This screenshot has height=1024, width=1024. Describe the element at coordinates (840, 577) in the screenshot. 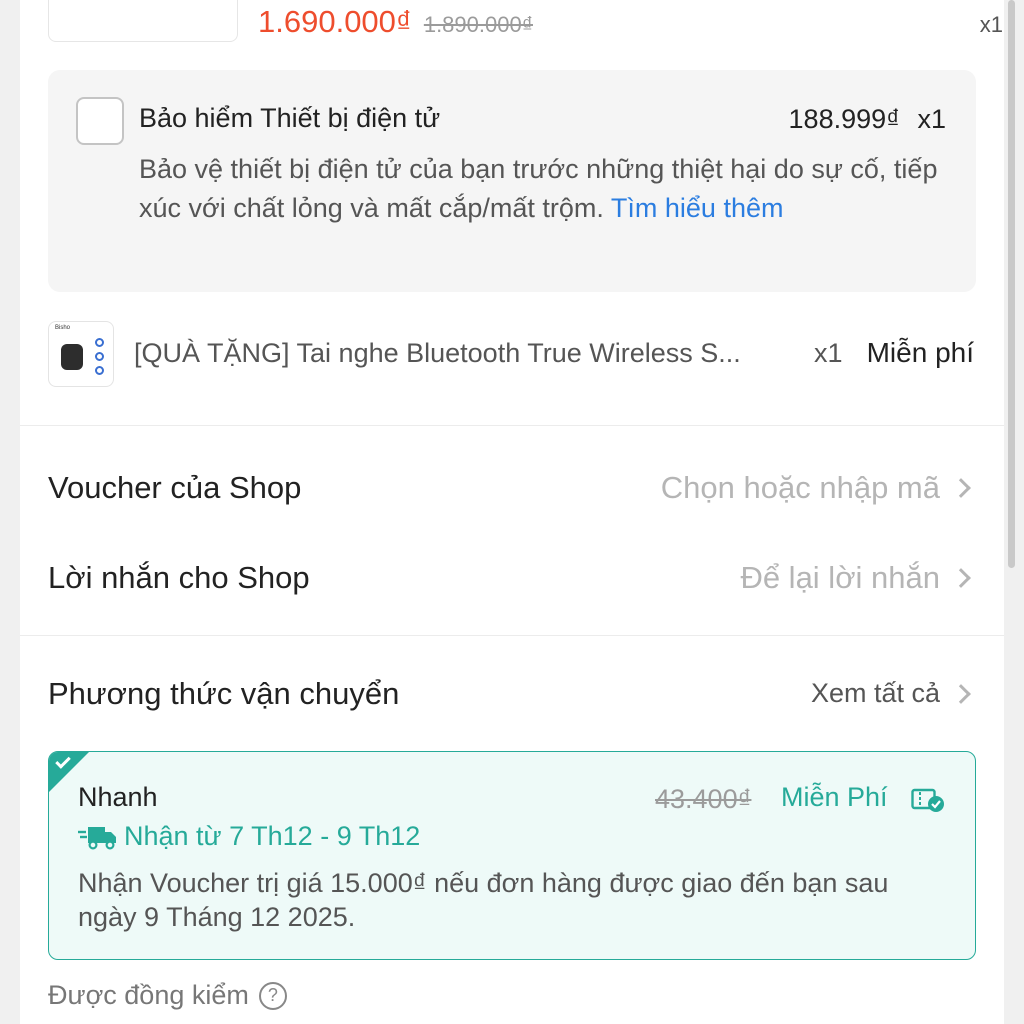

I see `shop-message-placeholder: Để lại lời nhắn` at that location.